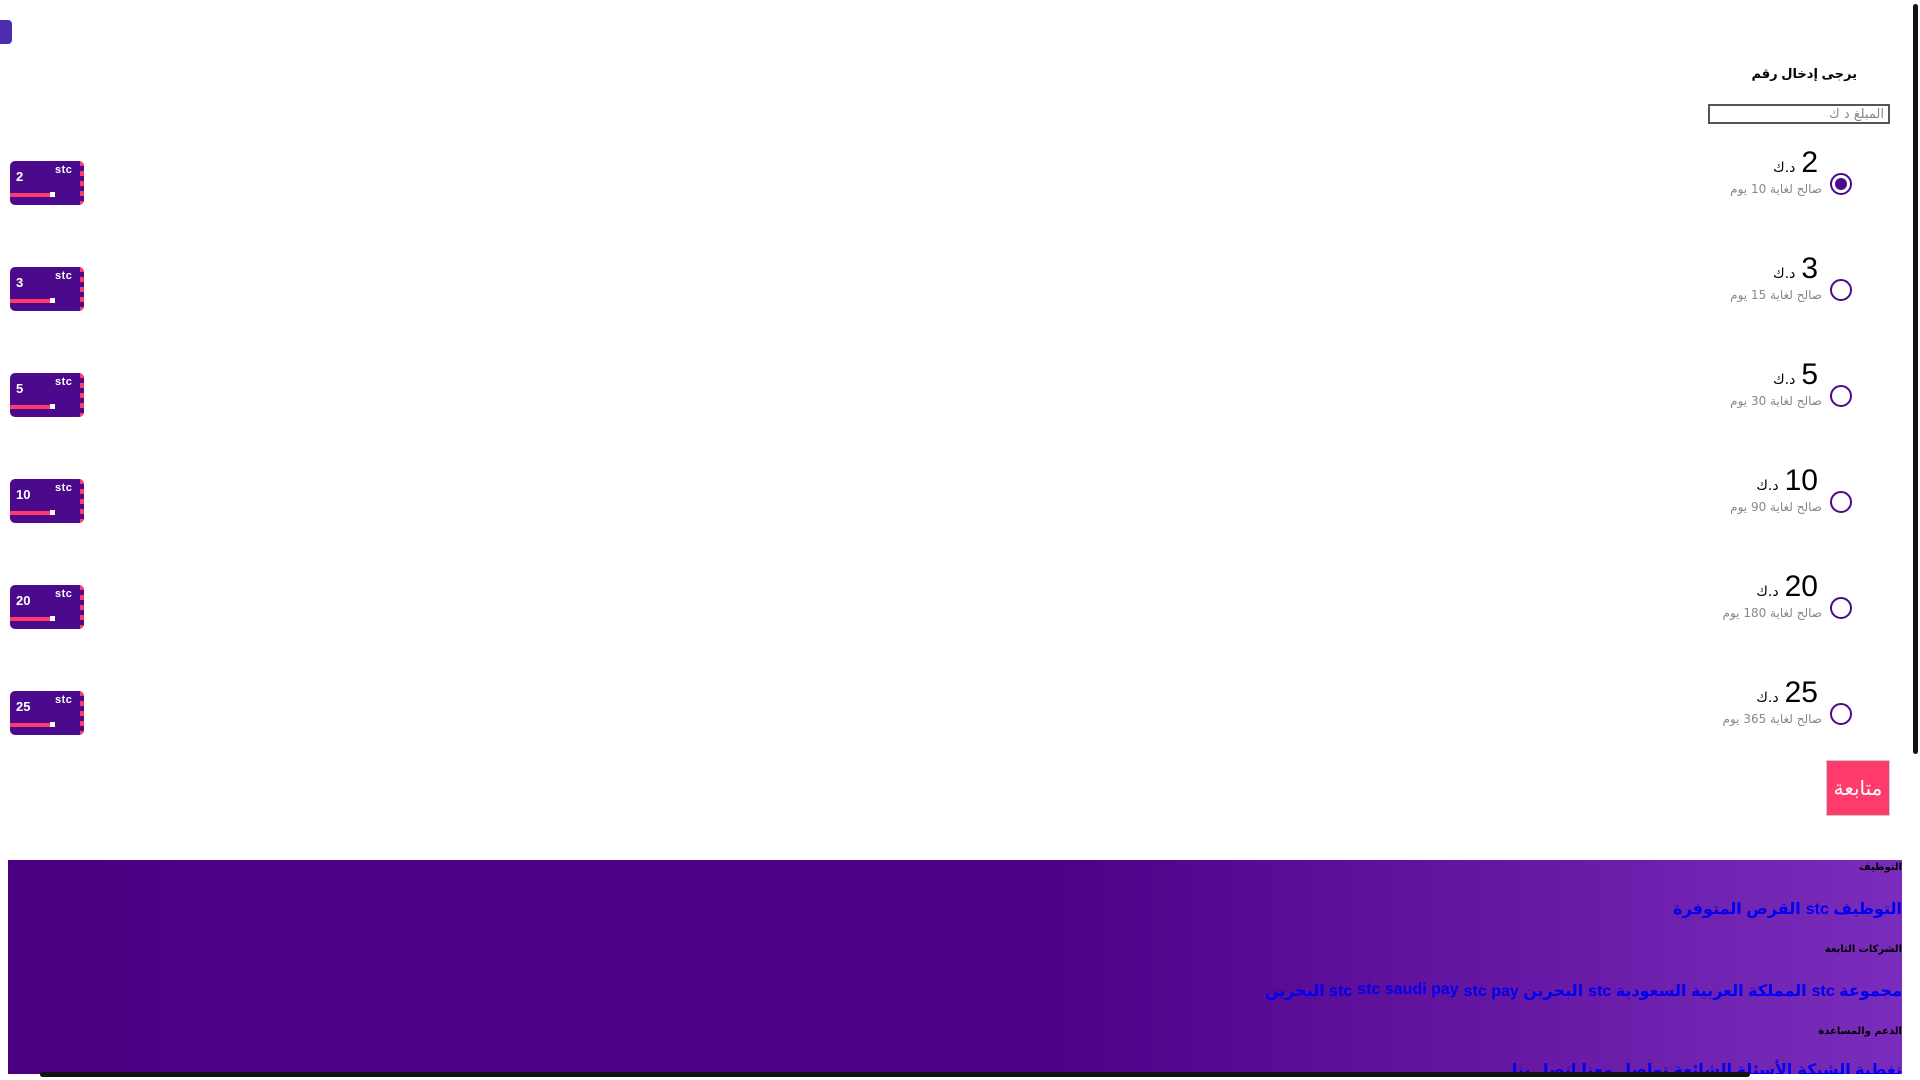 The height and width of the screenshot is (1080, 1920). I want to click on card-amount: 25, so click(23, 706).